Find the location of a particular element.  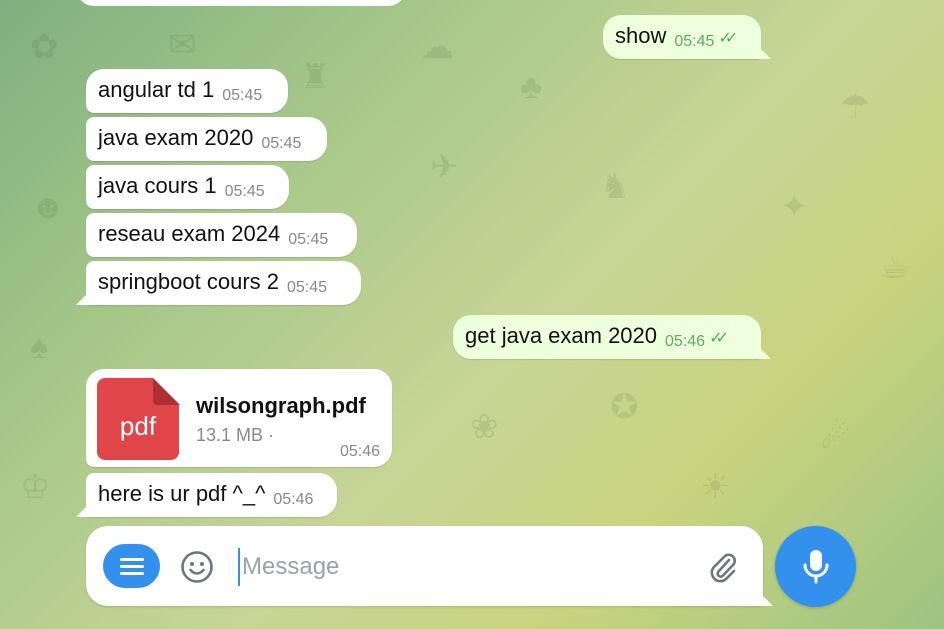

doodle-icon: ☻ is located at coordinates (48, 207).